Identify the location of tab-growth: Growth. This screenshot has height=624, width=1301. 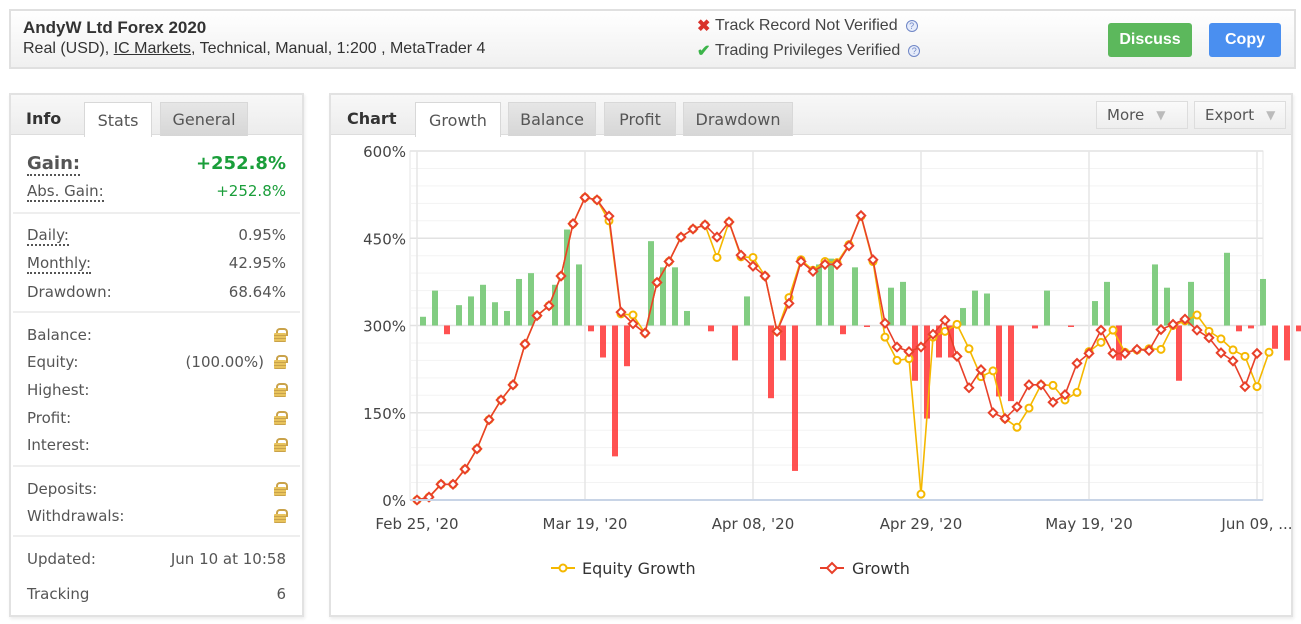
(458, 119).